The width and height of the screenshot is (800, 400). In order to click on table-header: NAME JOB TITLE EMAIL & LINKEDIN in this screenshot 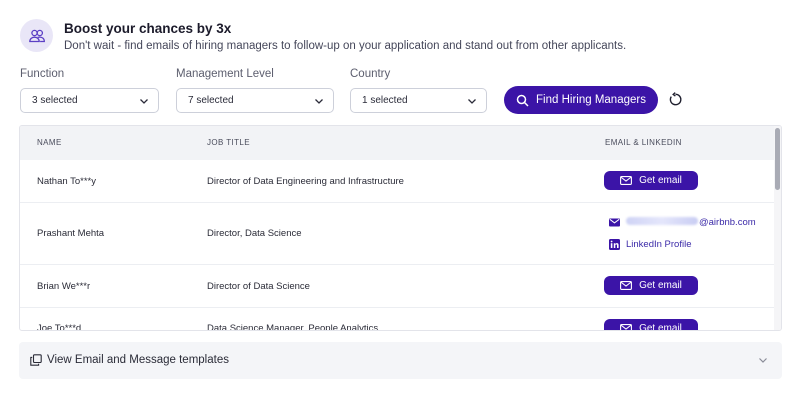, I will do `click(400, 143)`.